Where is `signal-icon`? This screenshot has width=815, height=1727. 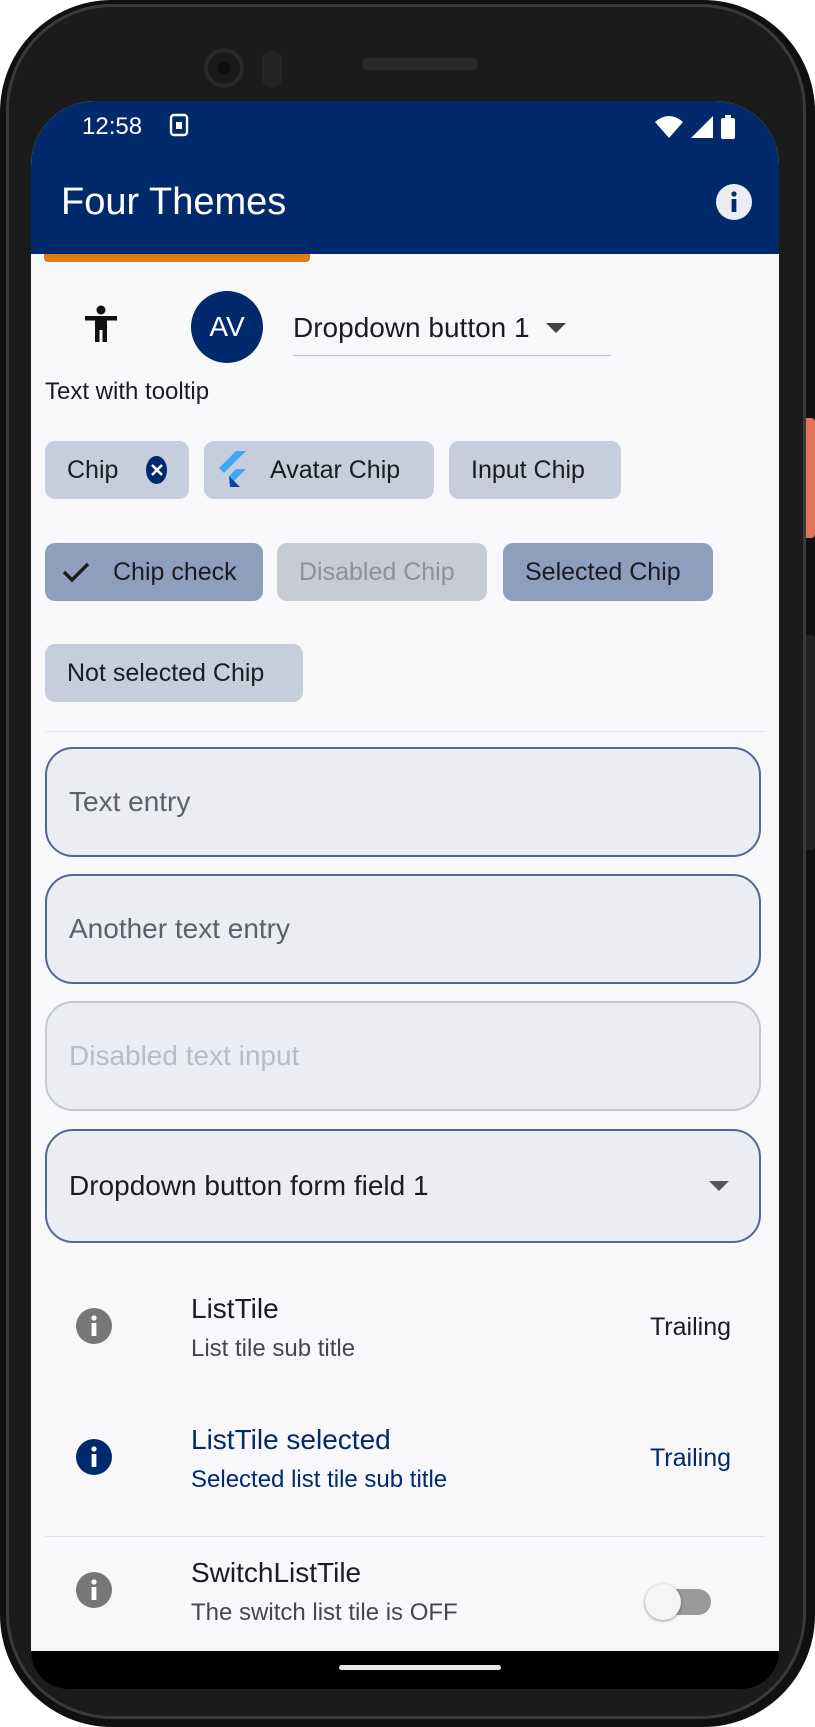
signal-icon is located at coordinates (702, 127).